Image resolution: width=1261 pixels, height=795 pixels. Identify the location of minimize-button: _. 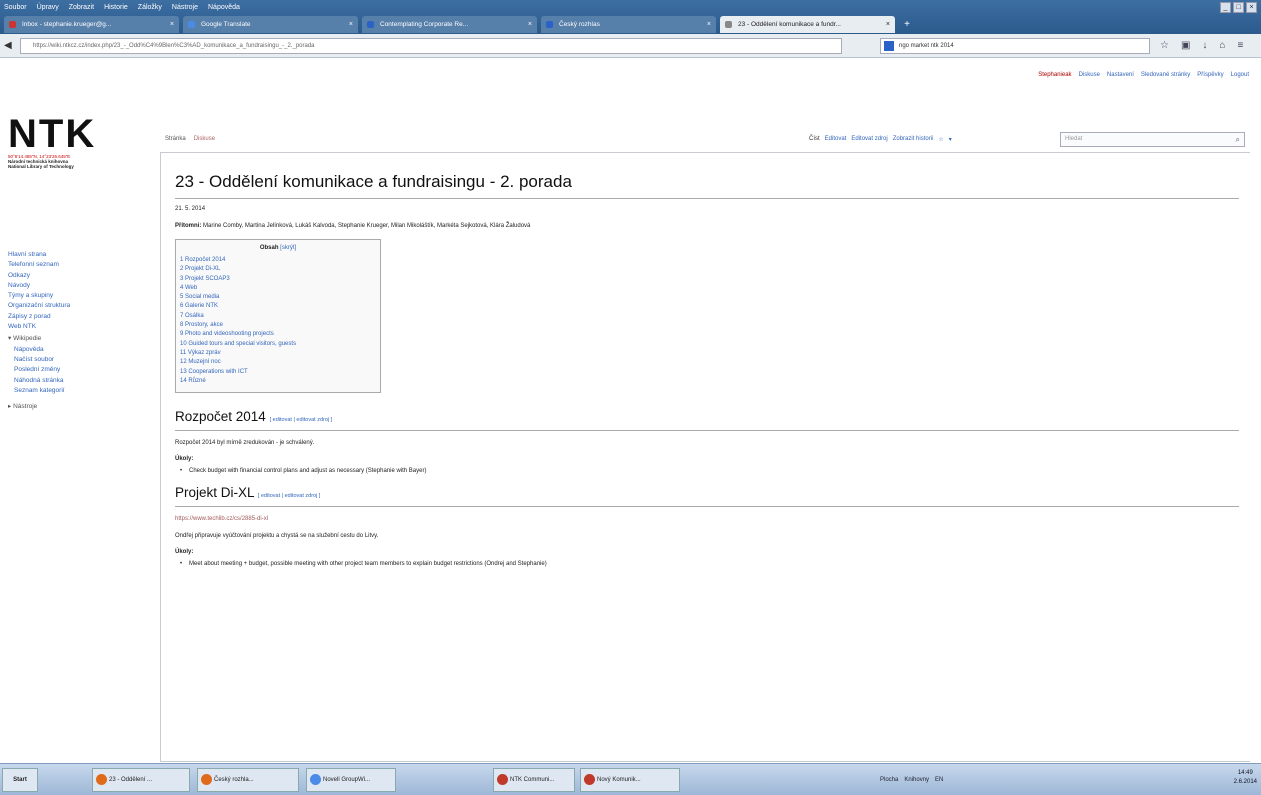
(1225, 7).